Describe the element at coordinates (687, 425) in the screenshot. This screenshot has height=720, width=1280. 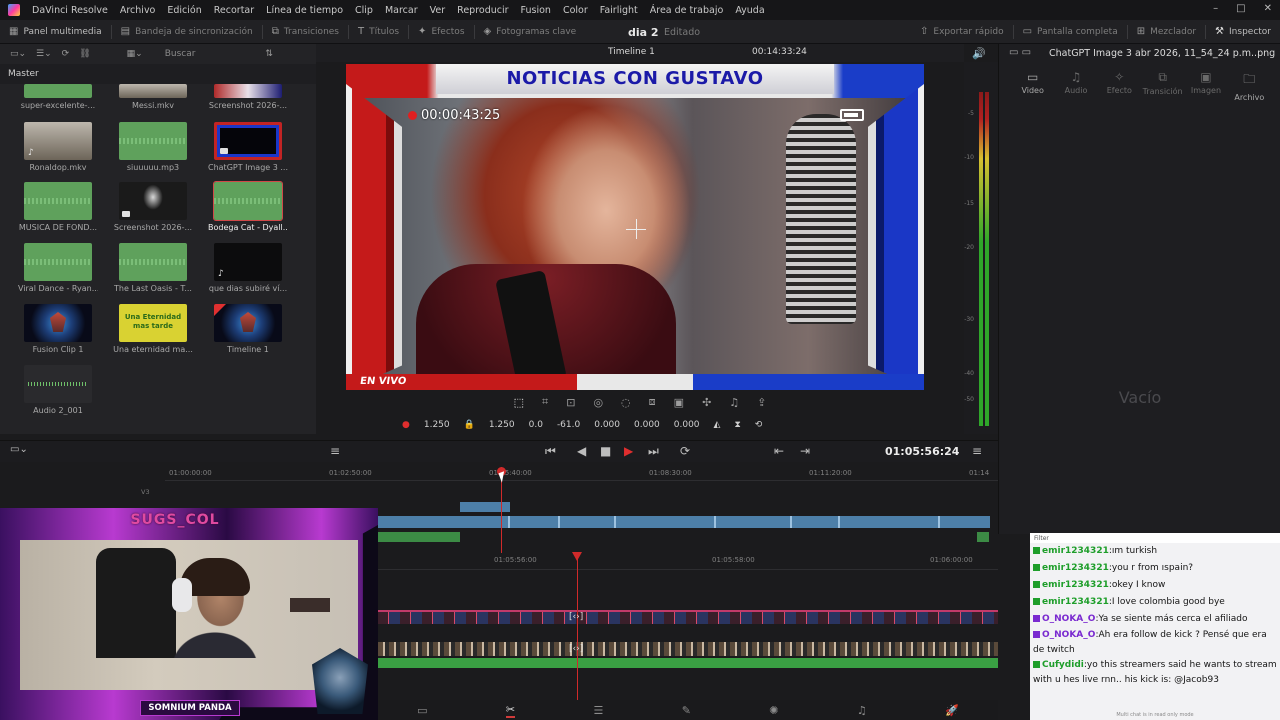
I see `yaw-value: 0.000` at that location.